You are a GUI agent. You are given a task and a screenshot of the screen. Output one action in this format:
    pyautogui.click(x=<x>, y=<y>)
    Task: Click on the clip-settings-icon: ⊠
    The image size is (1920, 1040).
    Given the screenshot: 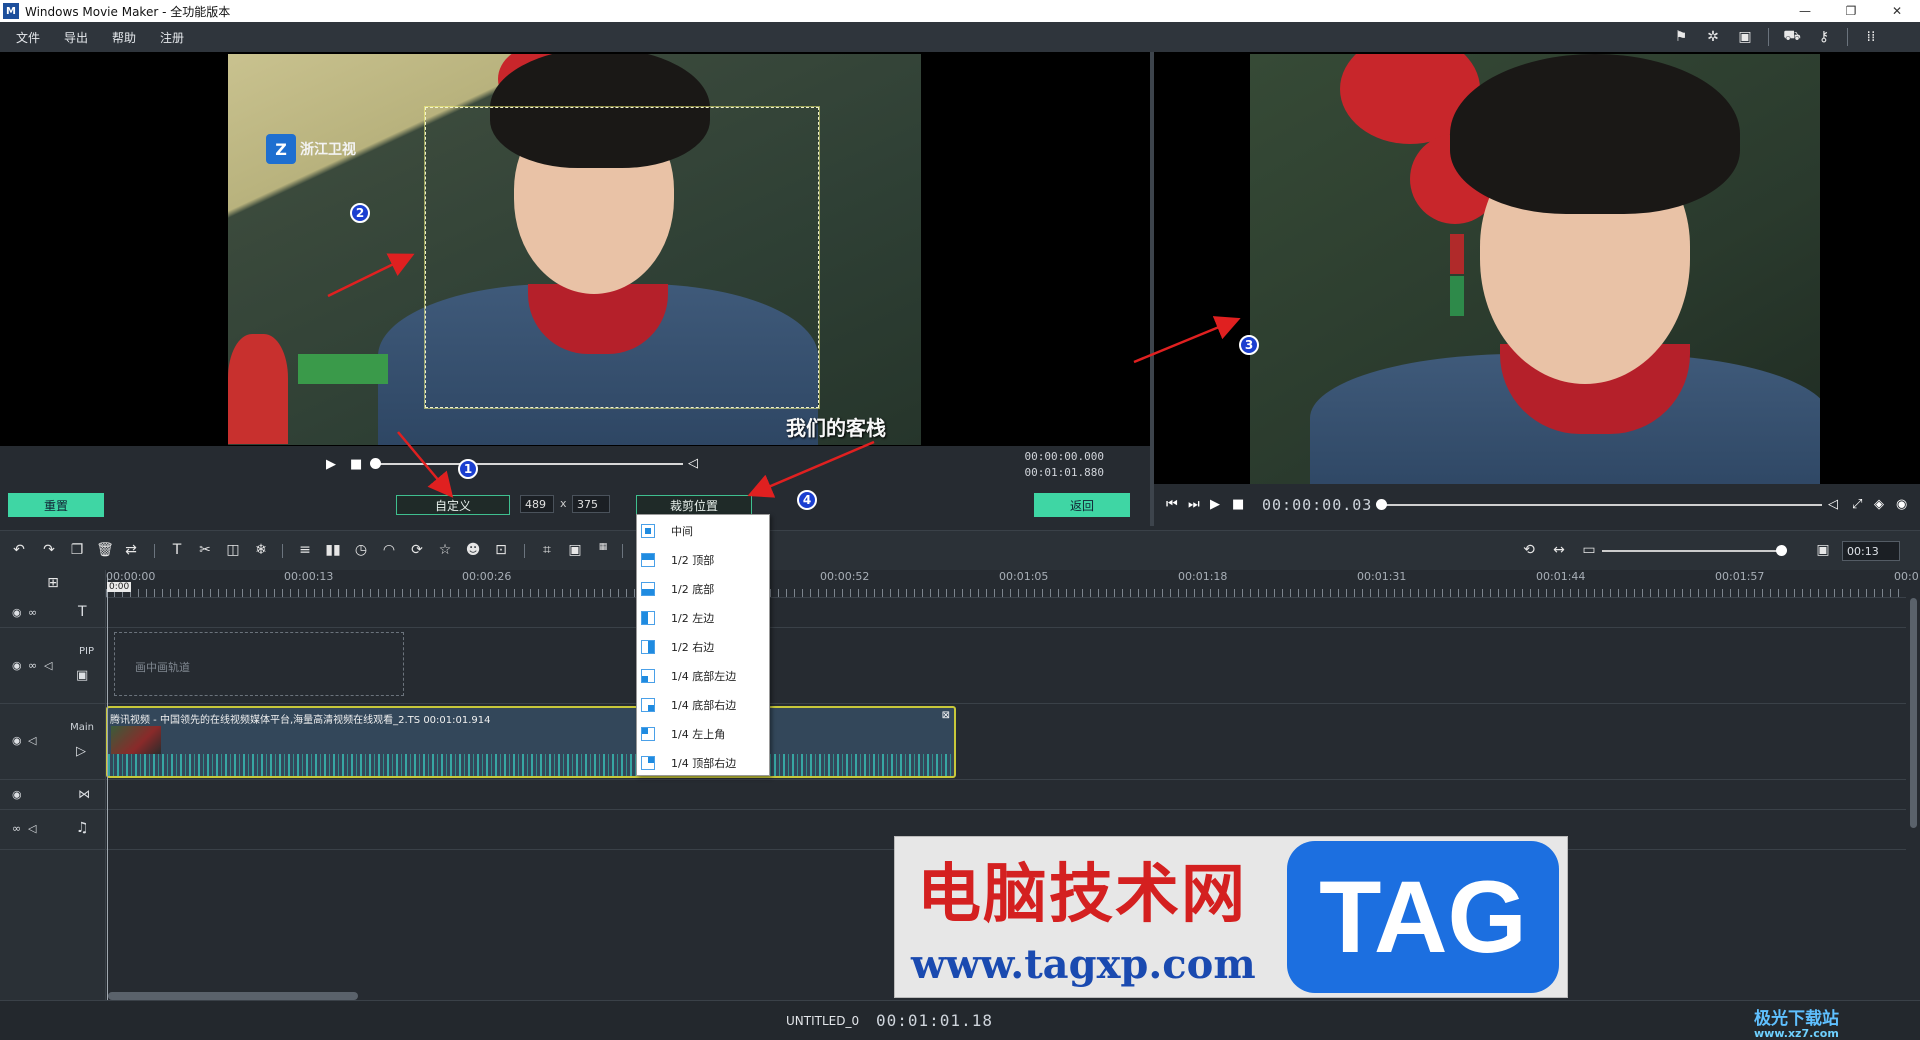 What is the action you would take?
    pyautogui.click(x=946, y=715)
    